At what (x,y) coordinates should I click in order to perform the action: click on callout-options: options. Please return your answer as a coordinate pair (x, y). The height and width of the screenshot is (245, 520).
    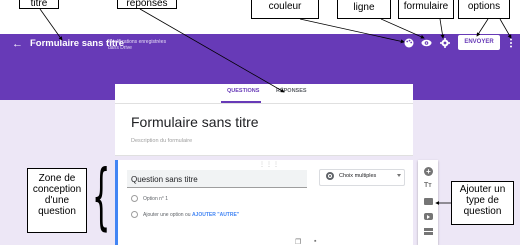
    Looking at the image, I should click on (484, 9).